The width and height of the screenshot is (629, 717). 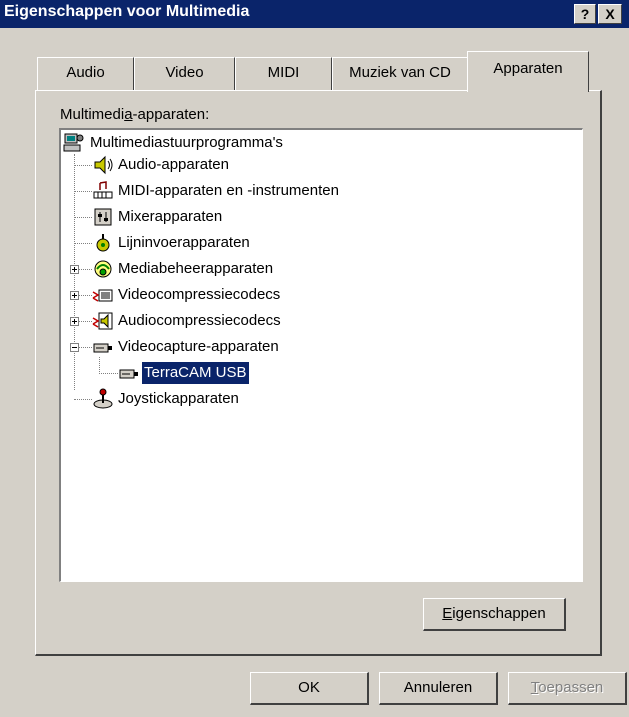 What do you see at coordinates (127, 11) in the screenshot?
I see `window-title: Eigenschappen voor Multimedia` at bounding box center [127, 11].